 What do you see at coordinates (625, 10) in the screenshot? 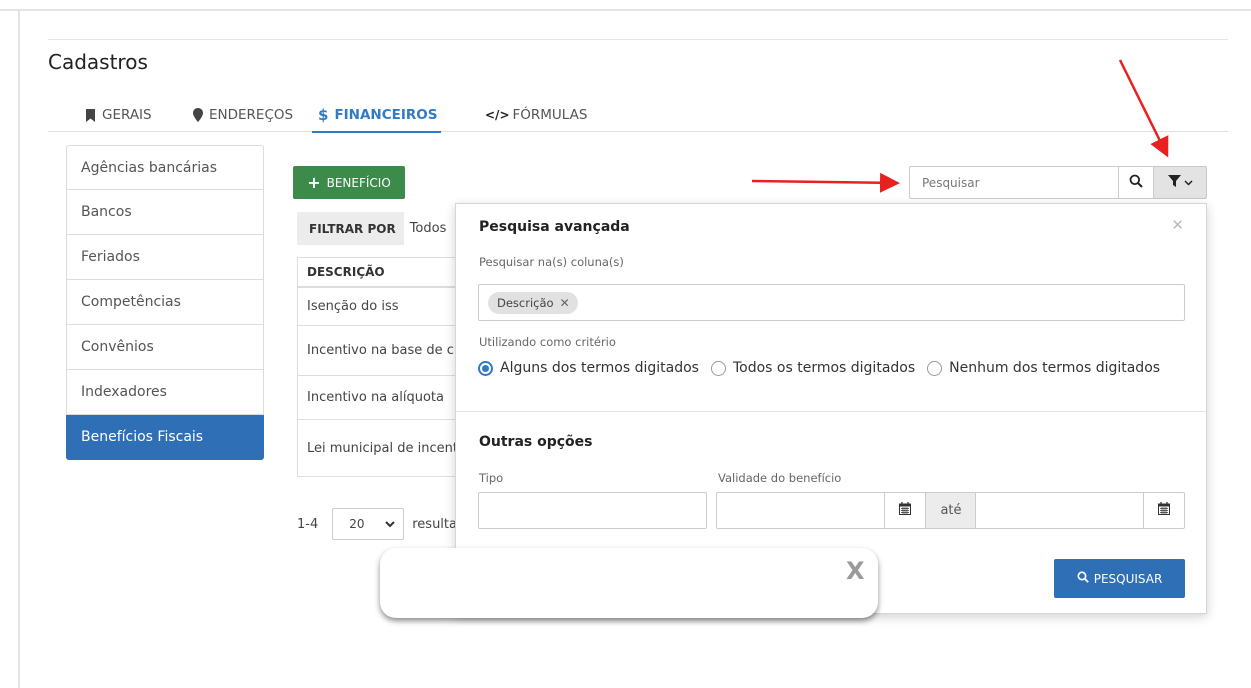
I see `frame-top-border` at bounding box center [625, 10].